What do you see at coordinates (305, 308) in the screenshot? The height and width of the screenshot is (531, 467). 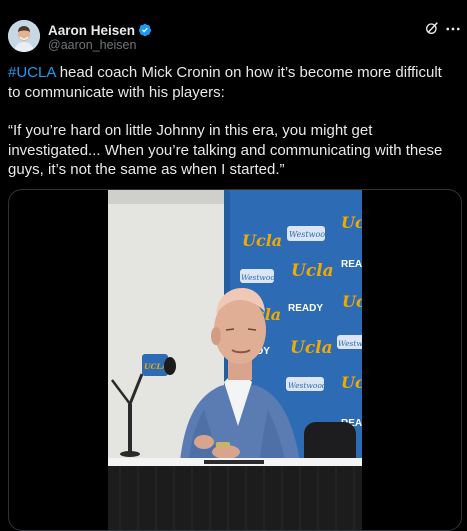 I see `backdrop-ready-text: READY` at bounding box center [305, 308].